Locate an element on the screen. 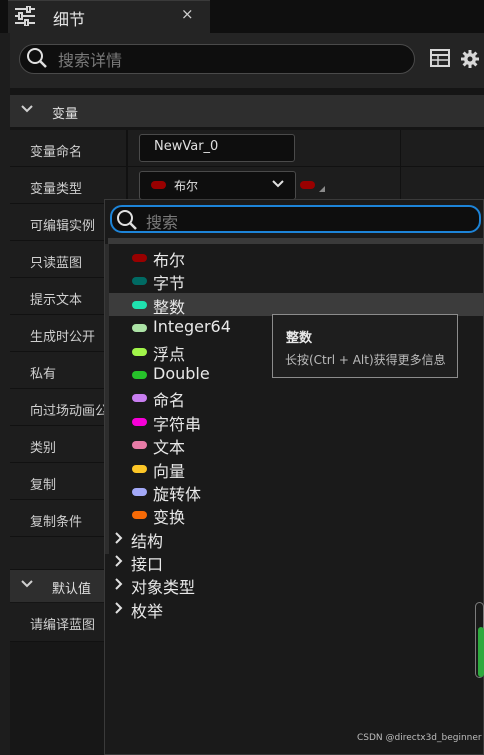  table-icon is located at coordinates (440, 58).